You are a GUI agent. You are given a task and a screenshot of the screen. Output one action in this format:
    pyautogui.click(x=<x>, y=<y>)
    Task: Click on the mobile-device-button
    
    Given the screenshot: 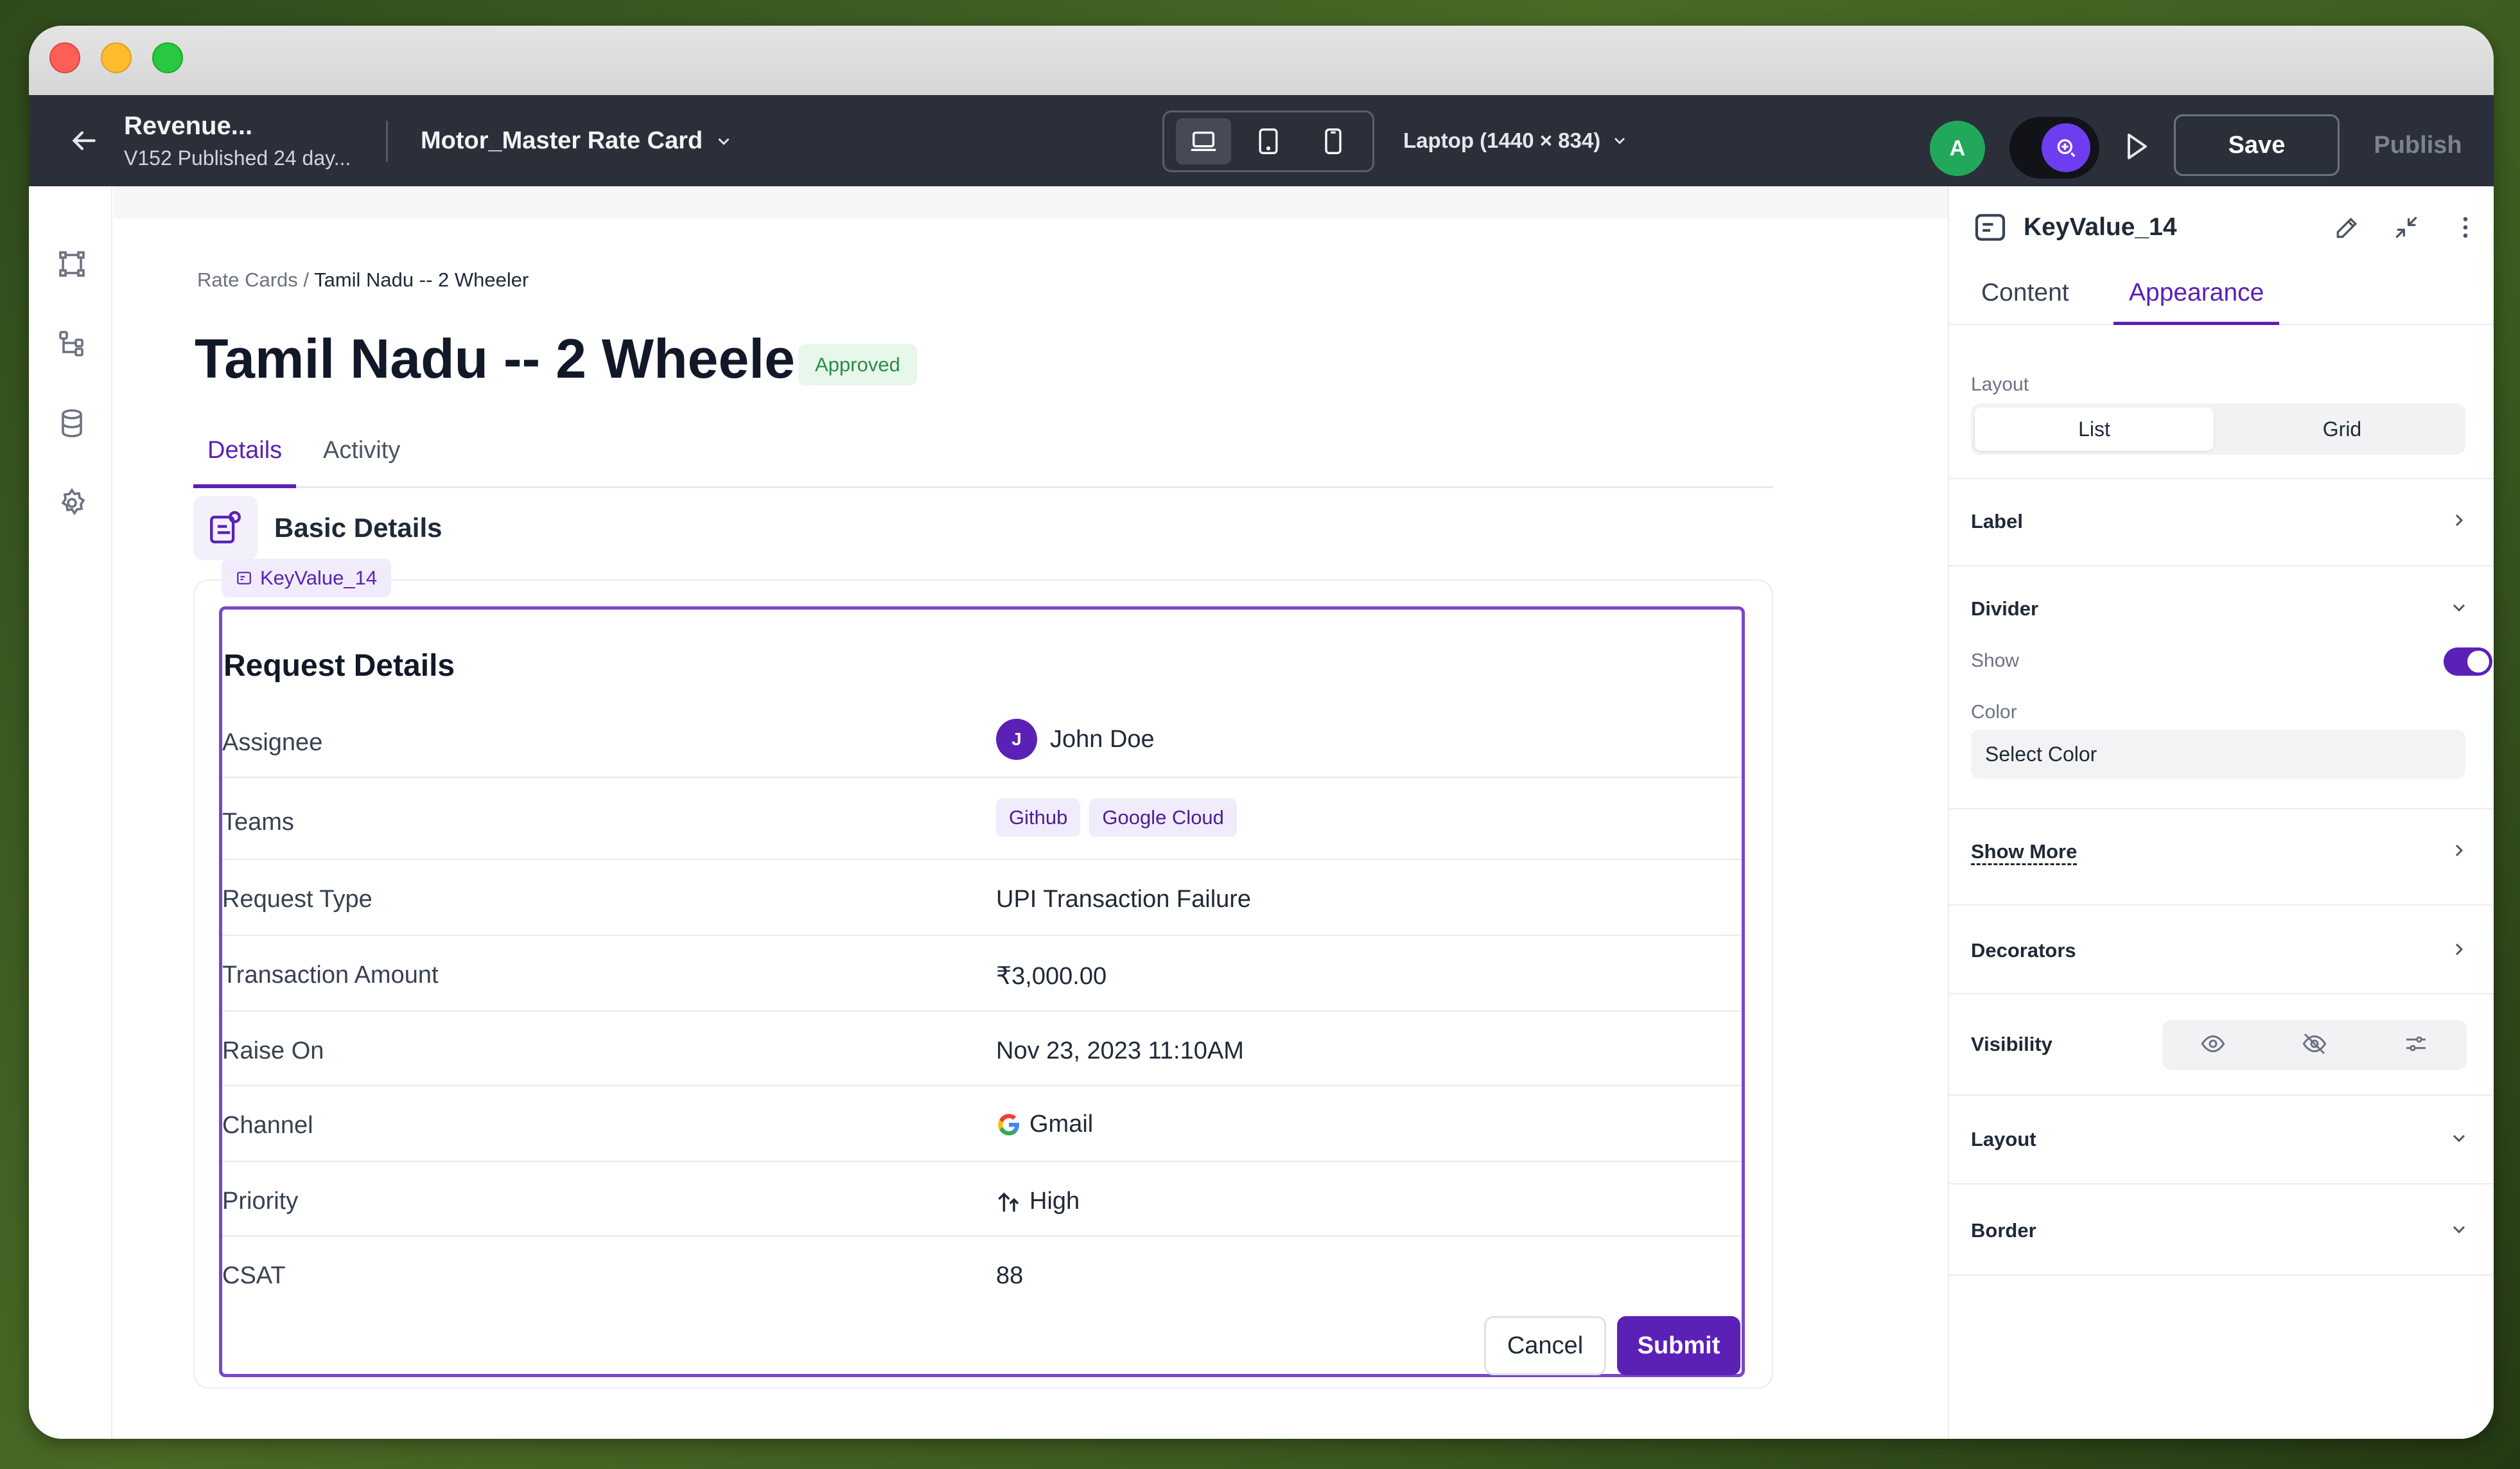 What is the action you would take?
    pyautogui.click(x=1333, y=141)
    